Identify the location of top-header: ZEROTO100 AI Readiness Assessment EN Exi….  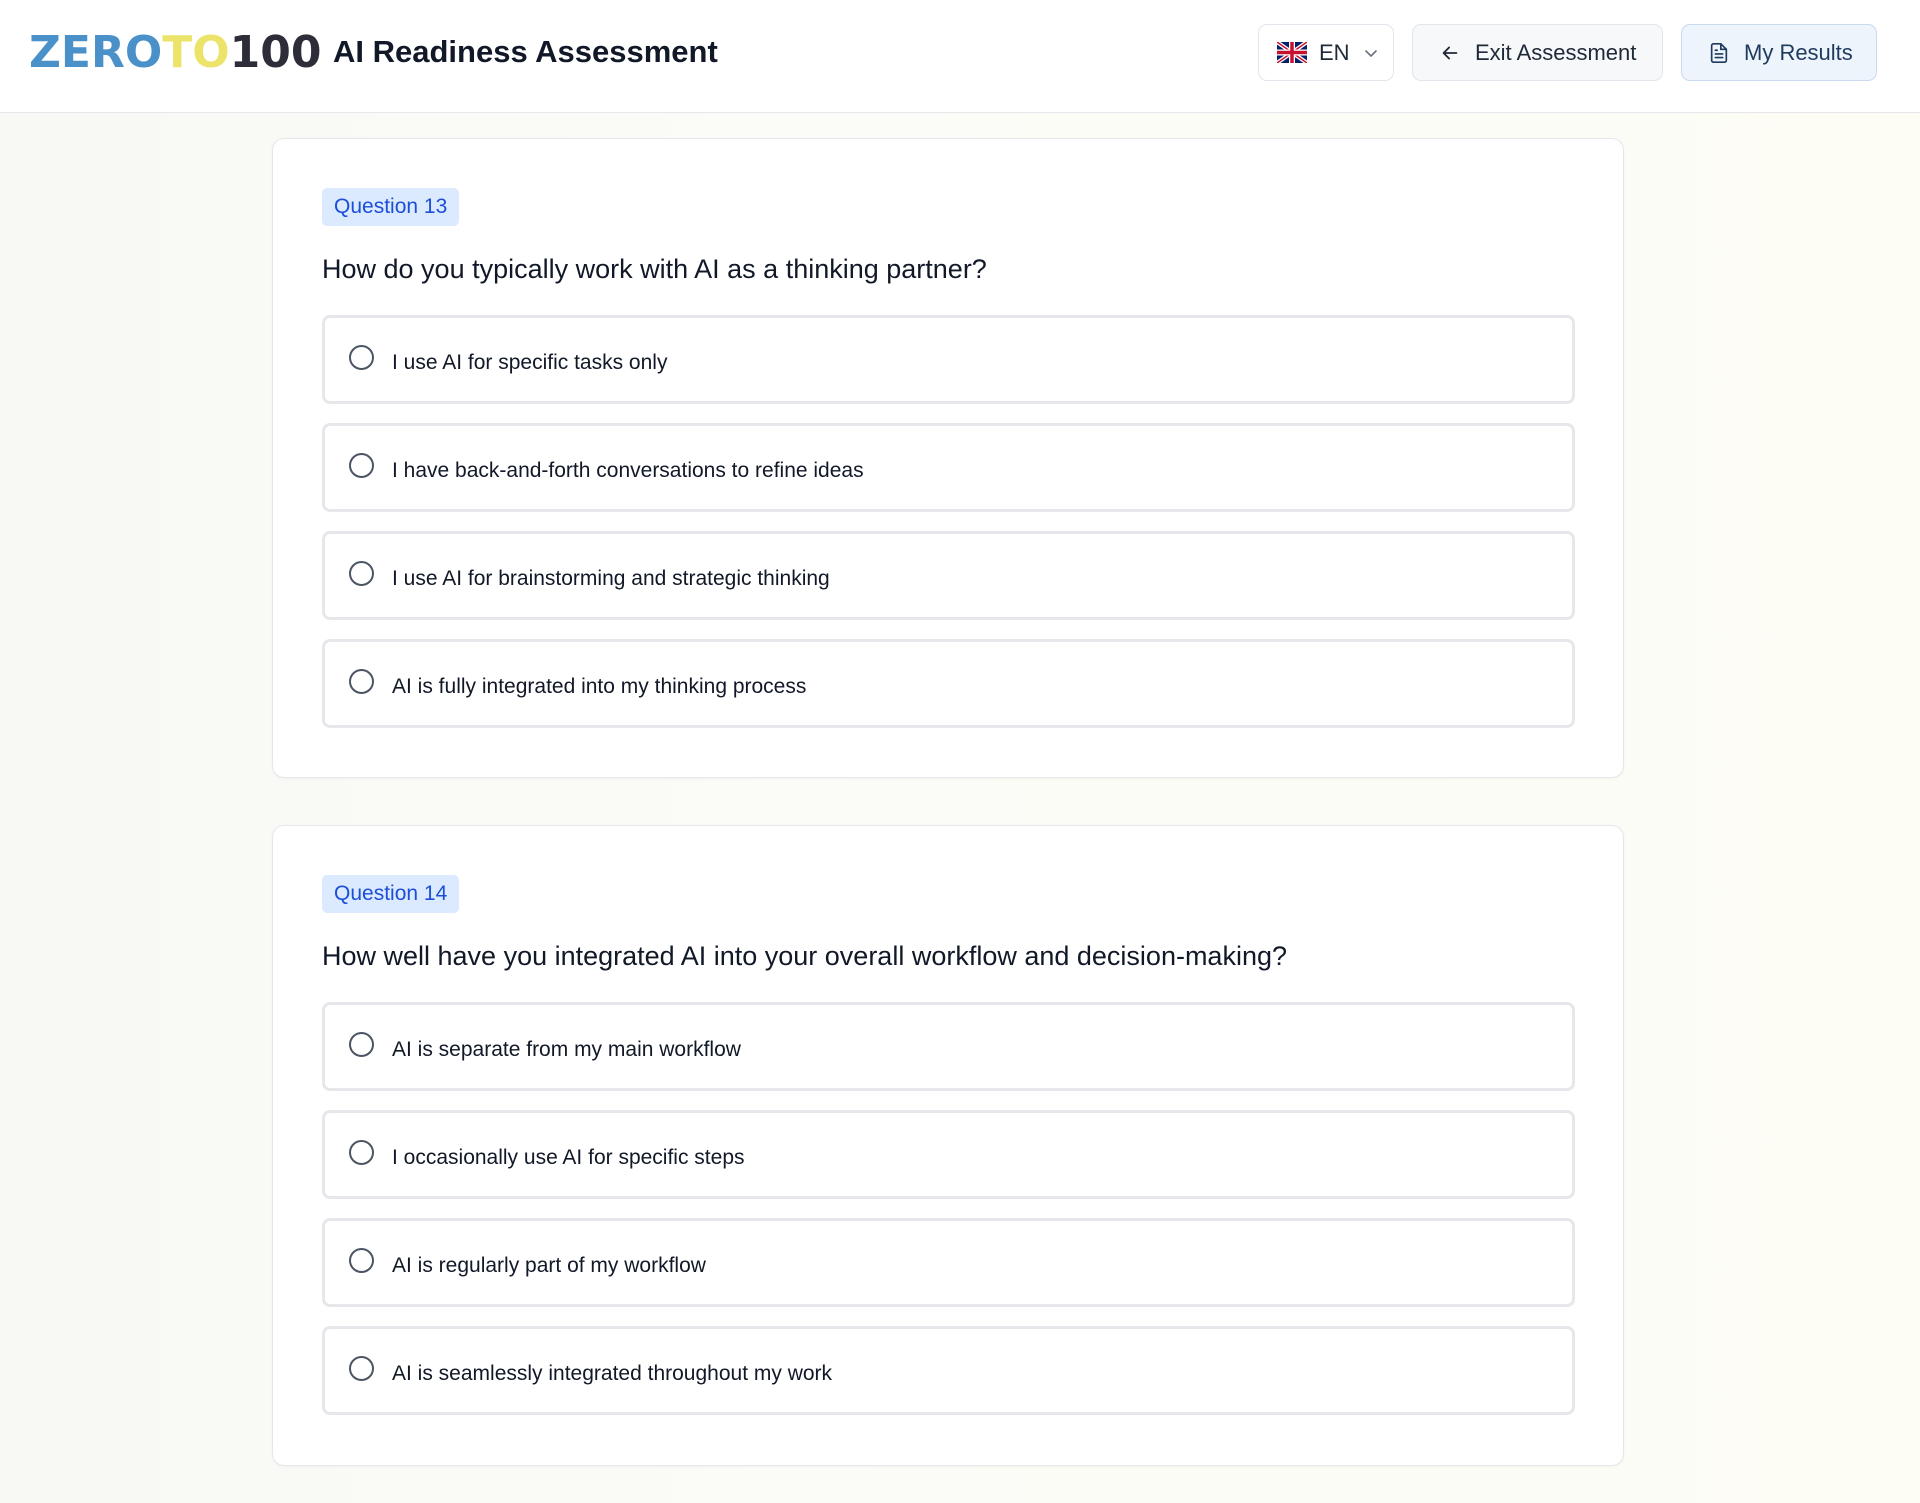
(960, 56).